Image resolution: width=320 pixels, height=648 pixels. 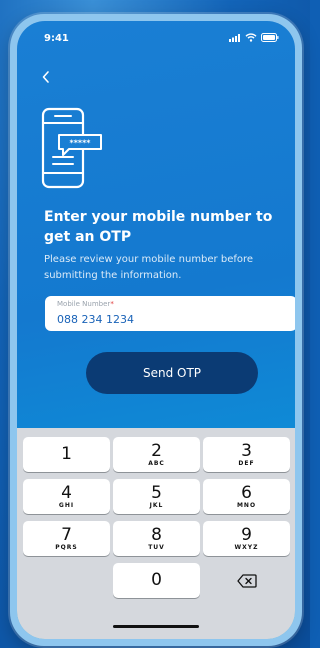 What do you see at coordinates (66, 580) in the screenshot?
I see `key-blank` at bounding box center [66, 580].